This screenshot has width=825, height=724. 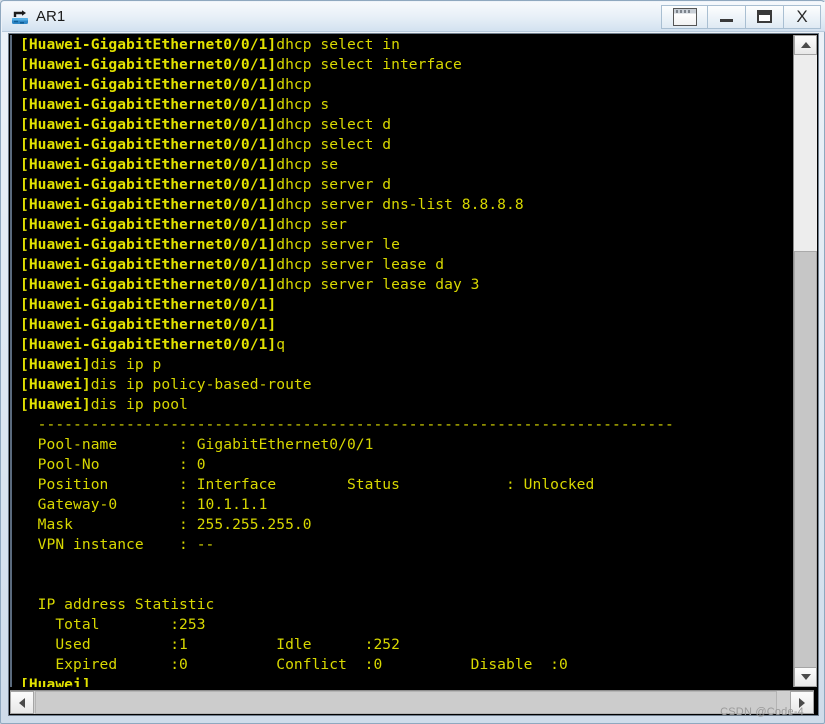 I want to click on horizontal-scrollbar, so click(x=412, y=702).